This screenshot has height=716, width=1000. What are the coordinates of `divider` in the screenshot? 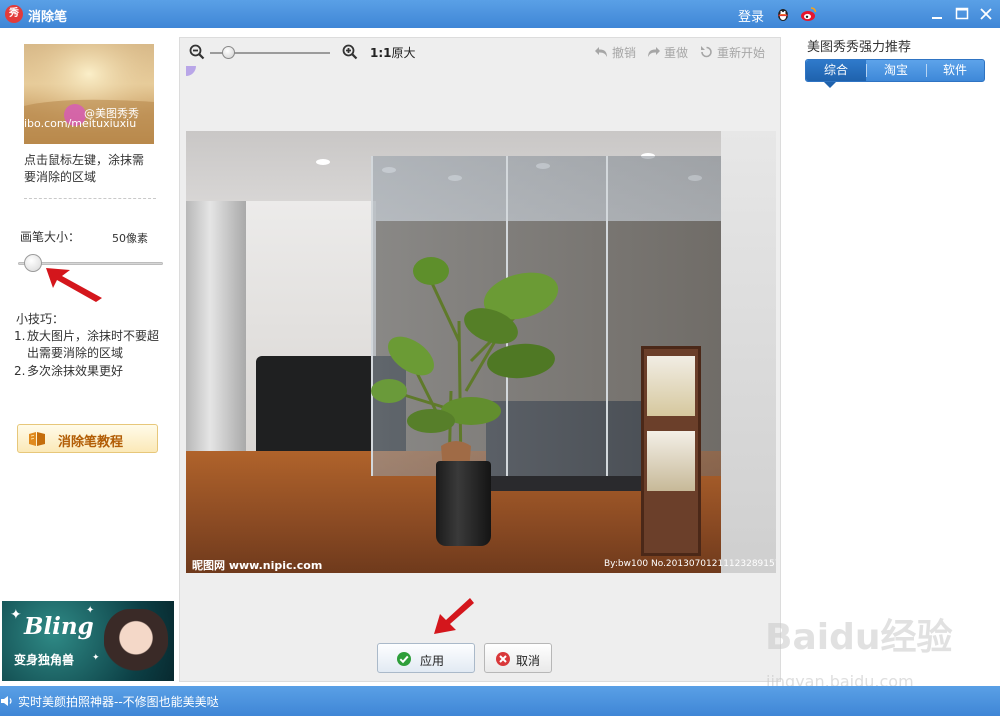 It's located at (90, 198).